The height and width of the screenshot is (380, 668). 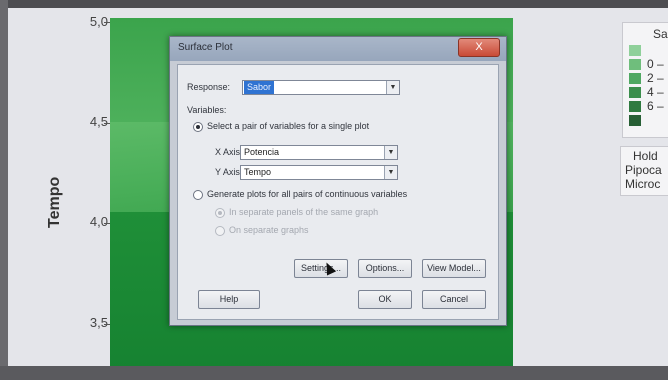 I want to click on close-button: X, so click(x=479, y=47).